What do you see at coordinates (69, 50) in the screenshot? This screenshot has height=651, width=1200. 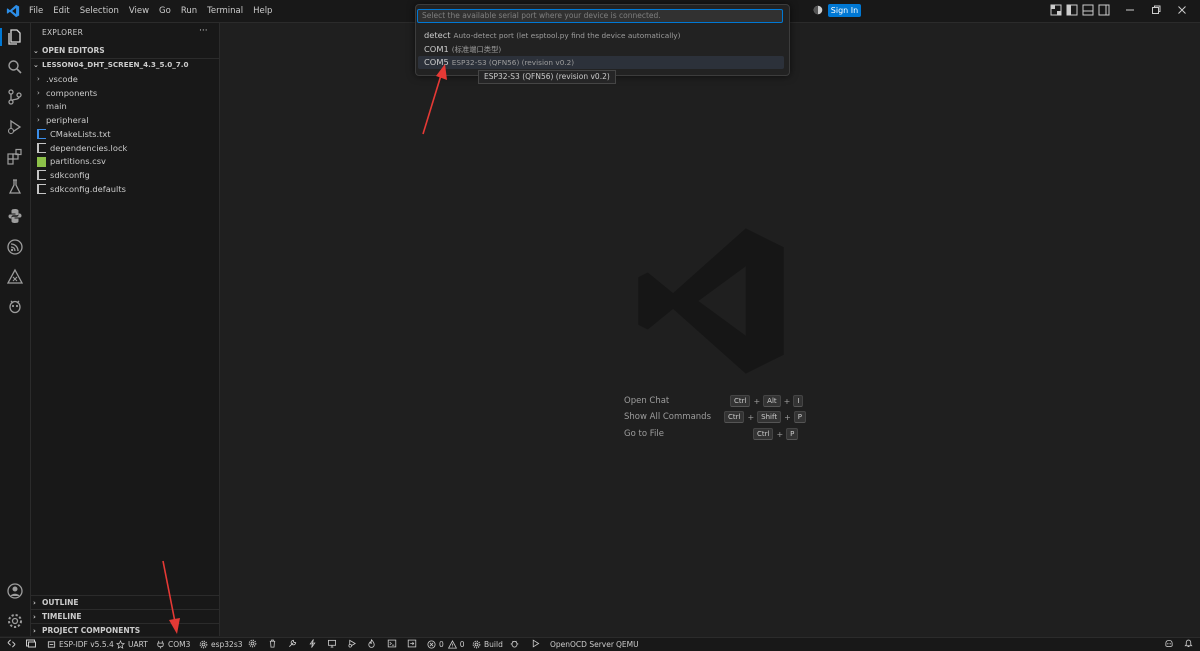 I see `open-editors-header: ⌄ OPEN EDITORS` at bounding box center [69, 50].